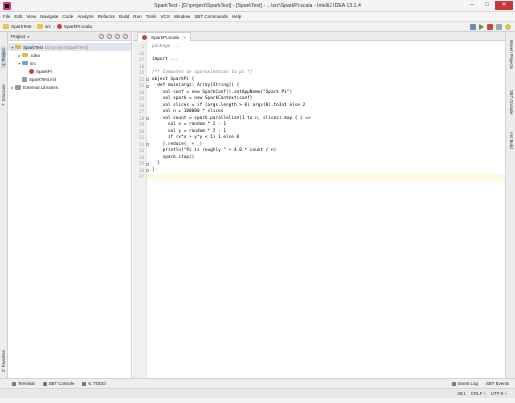 This screenshot has width=515, height=403. I want to click on menu-refactor: Refactor, so click(106, 16).